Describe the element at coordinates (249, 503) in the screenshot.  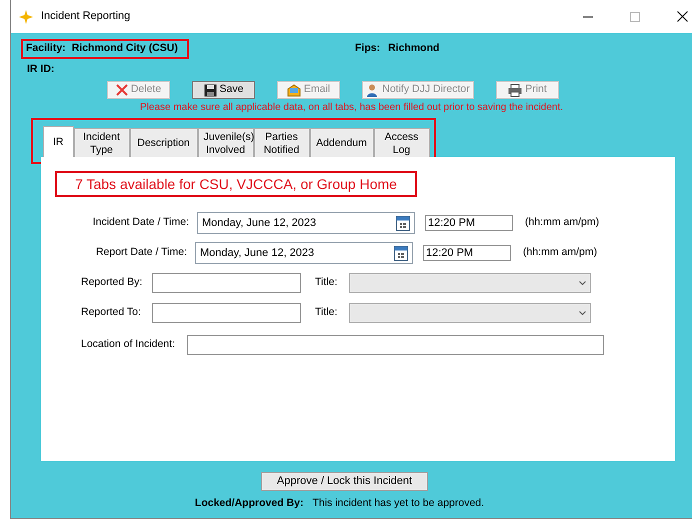
I see `locked-label: Locked/Approved By:` at that location.